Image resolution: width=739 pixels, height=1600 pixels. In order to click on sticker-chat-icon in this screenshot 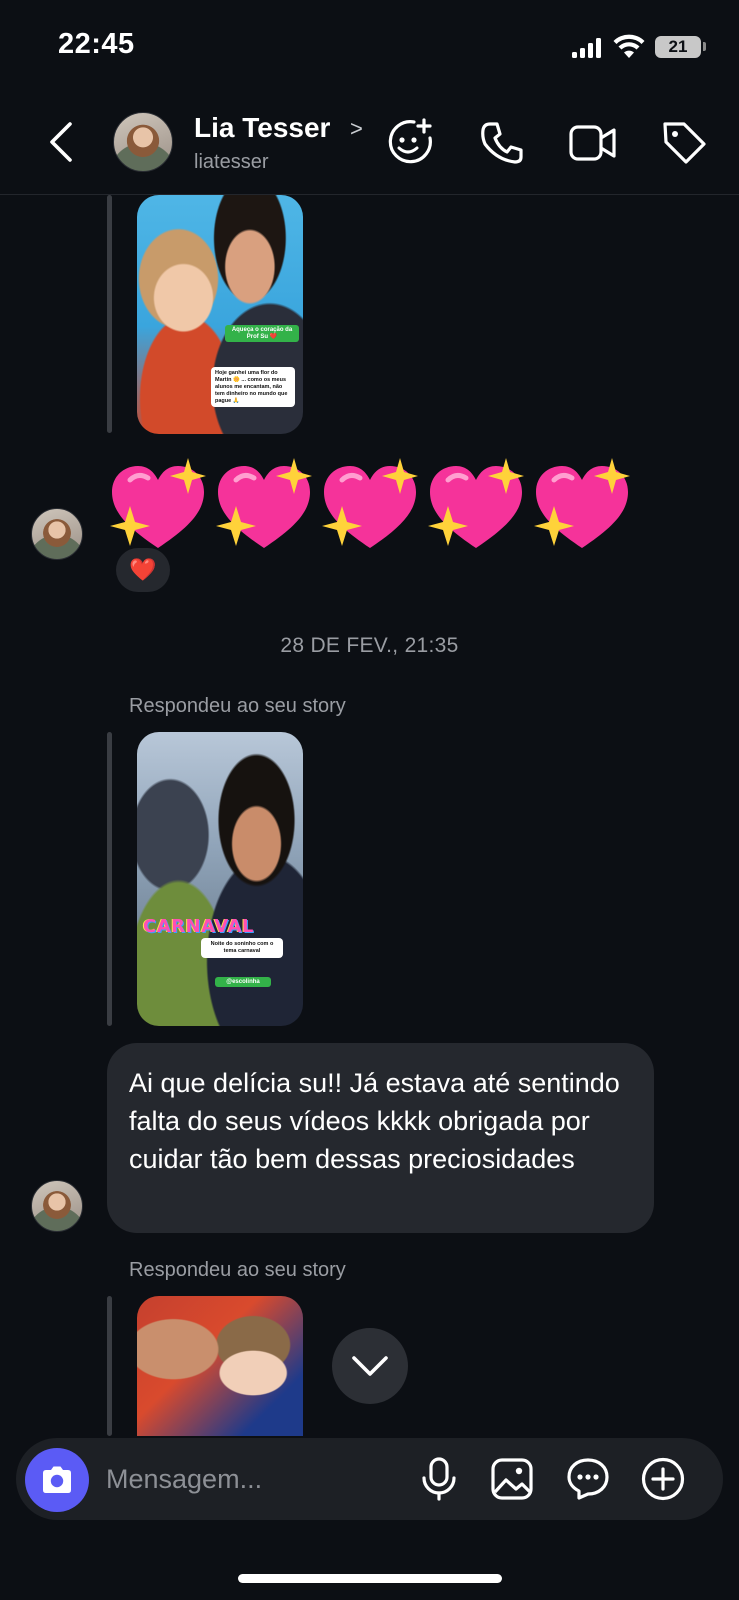, I will do `click(588, 1479)`.